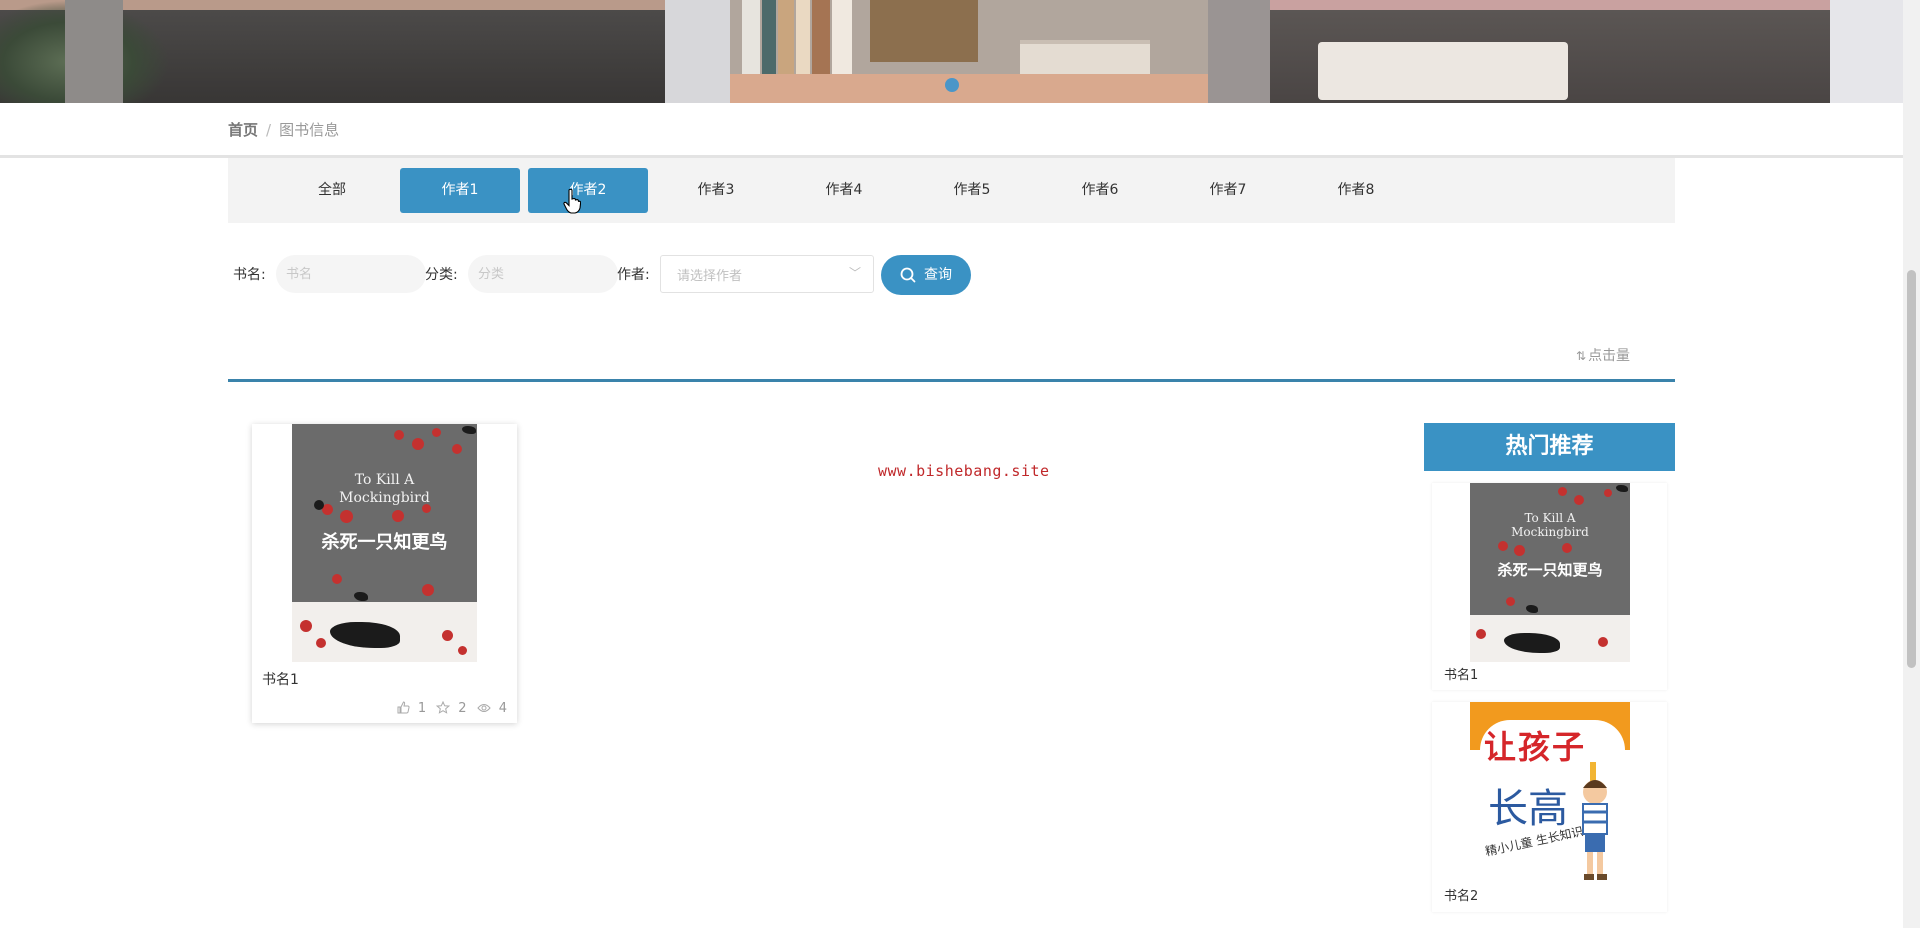 This screenshot has height=928, width=1920. I want to click on book-cover-image: To Kill A Mockingbird 杀死一只知更鸟, so click(384, 543).